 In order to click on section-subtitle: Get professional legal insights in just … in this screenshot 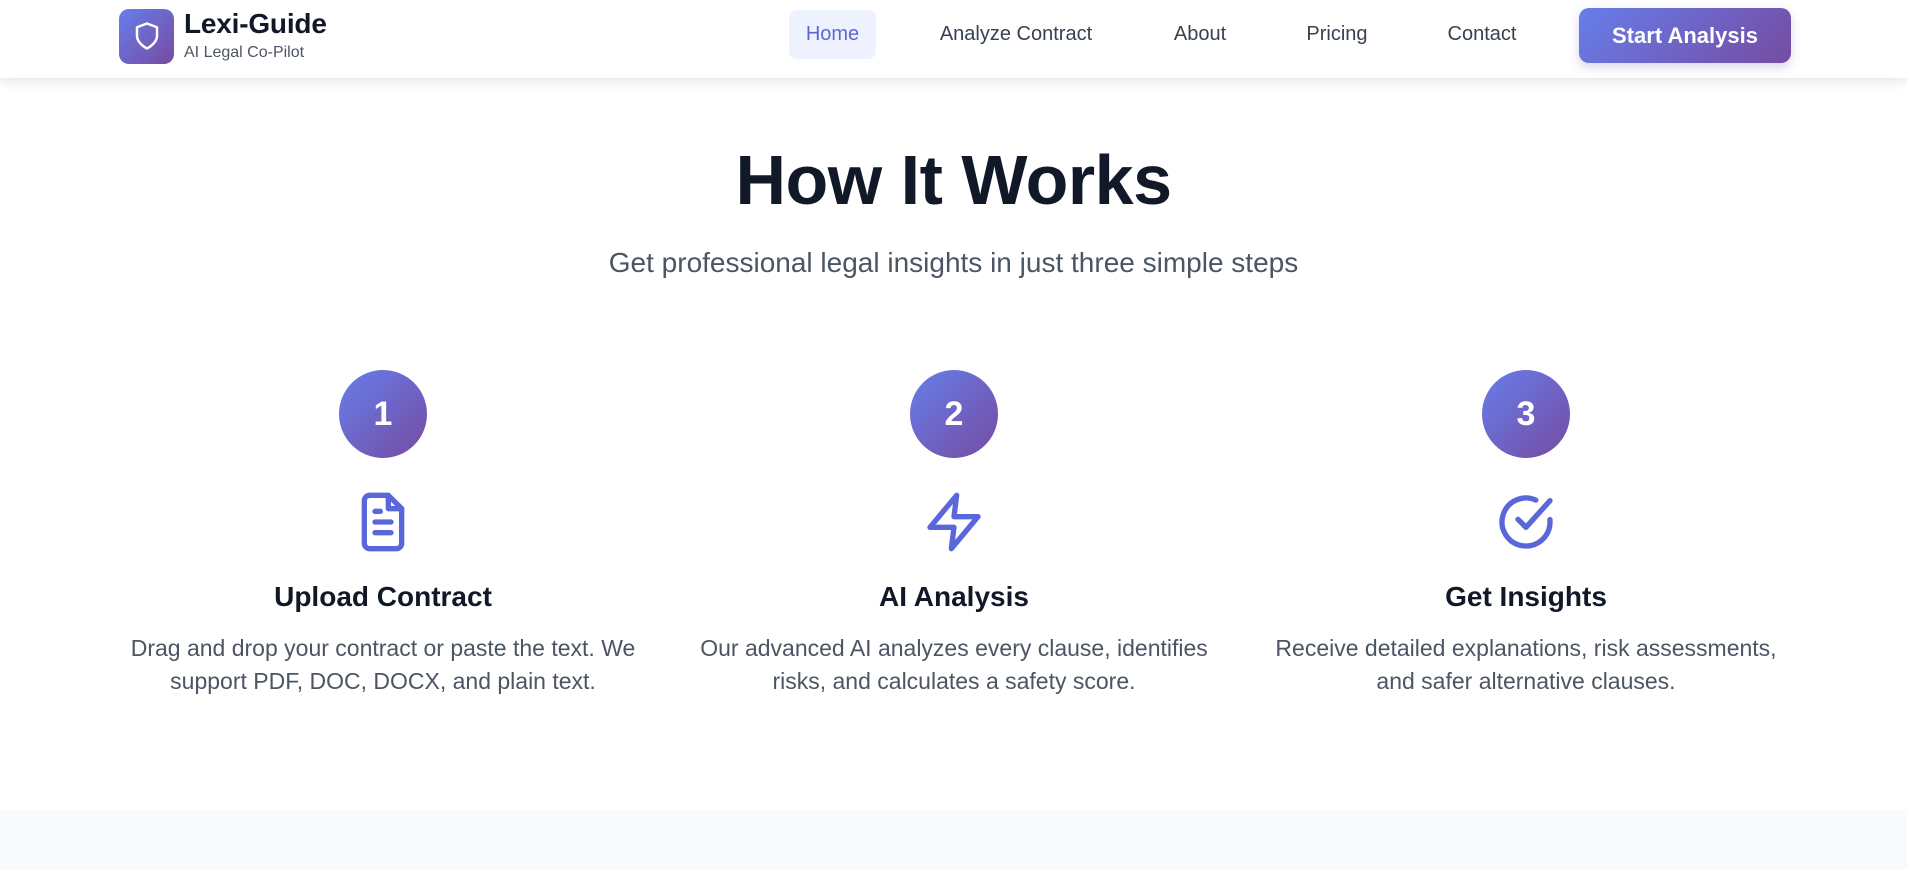, I will do `click(953, 262)`.